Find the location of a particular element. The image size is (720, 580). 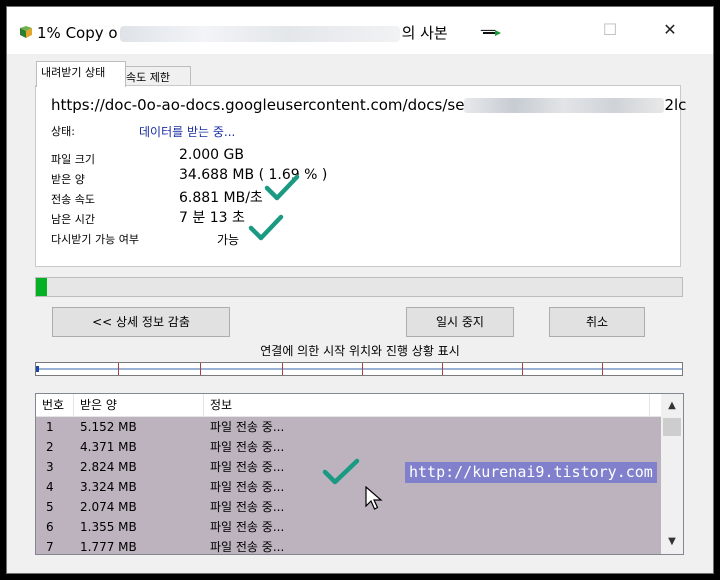

speed-label: 전송 속도 is located at coordinates (73, 199).